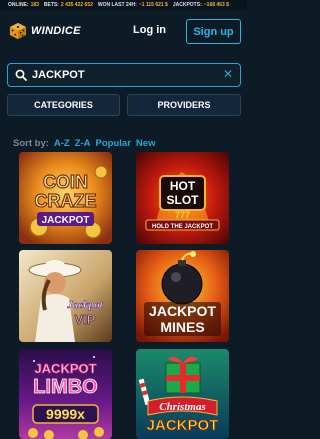 Image resolution: width=320 pixels, height=439 pixels. What do you see at coordinates (182, 327) in the screenshot?
I see `game-title-line: MINES` at bounding box center [182, 327].